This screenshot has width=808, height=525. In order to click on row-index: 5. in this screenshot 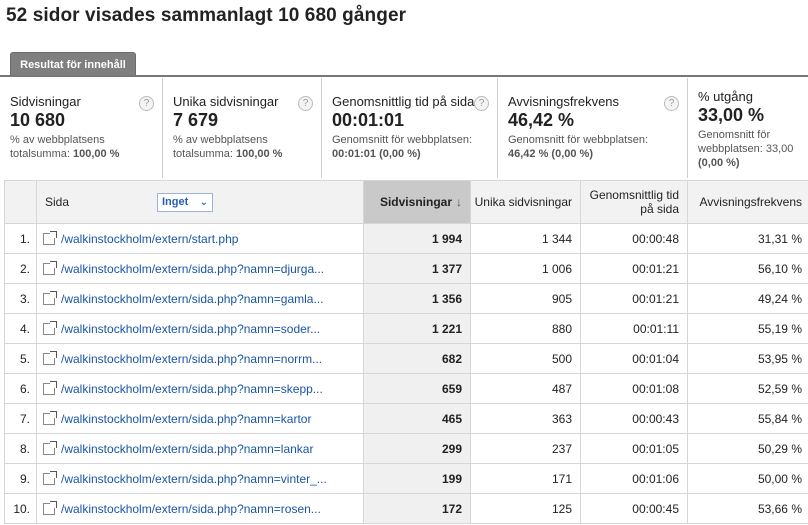, I will do `click(20, 358)`.